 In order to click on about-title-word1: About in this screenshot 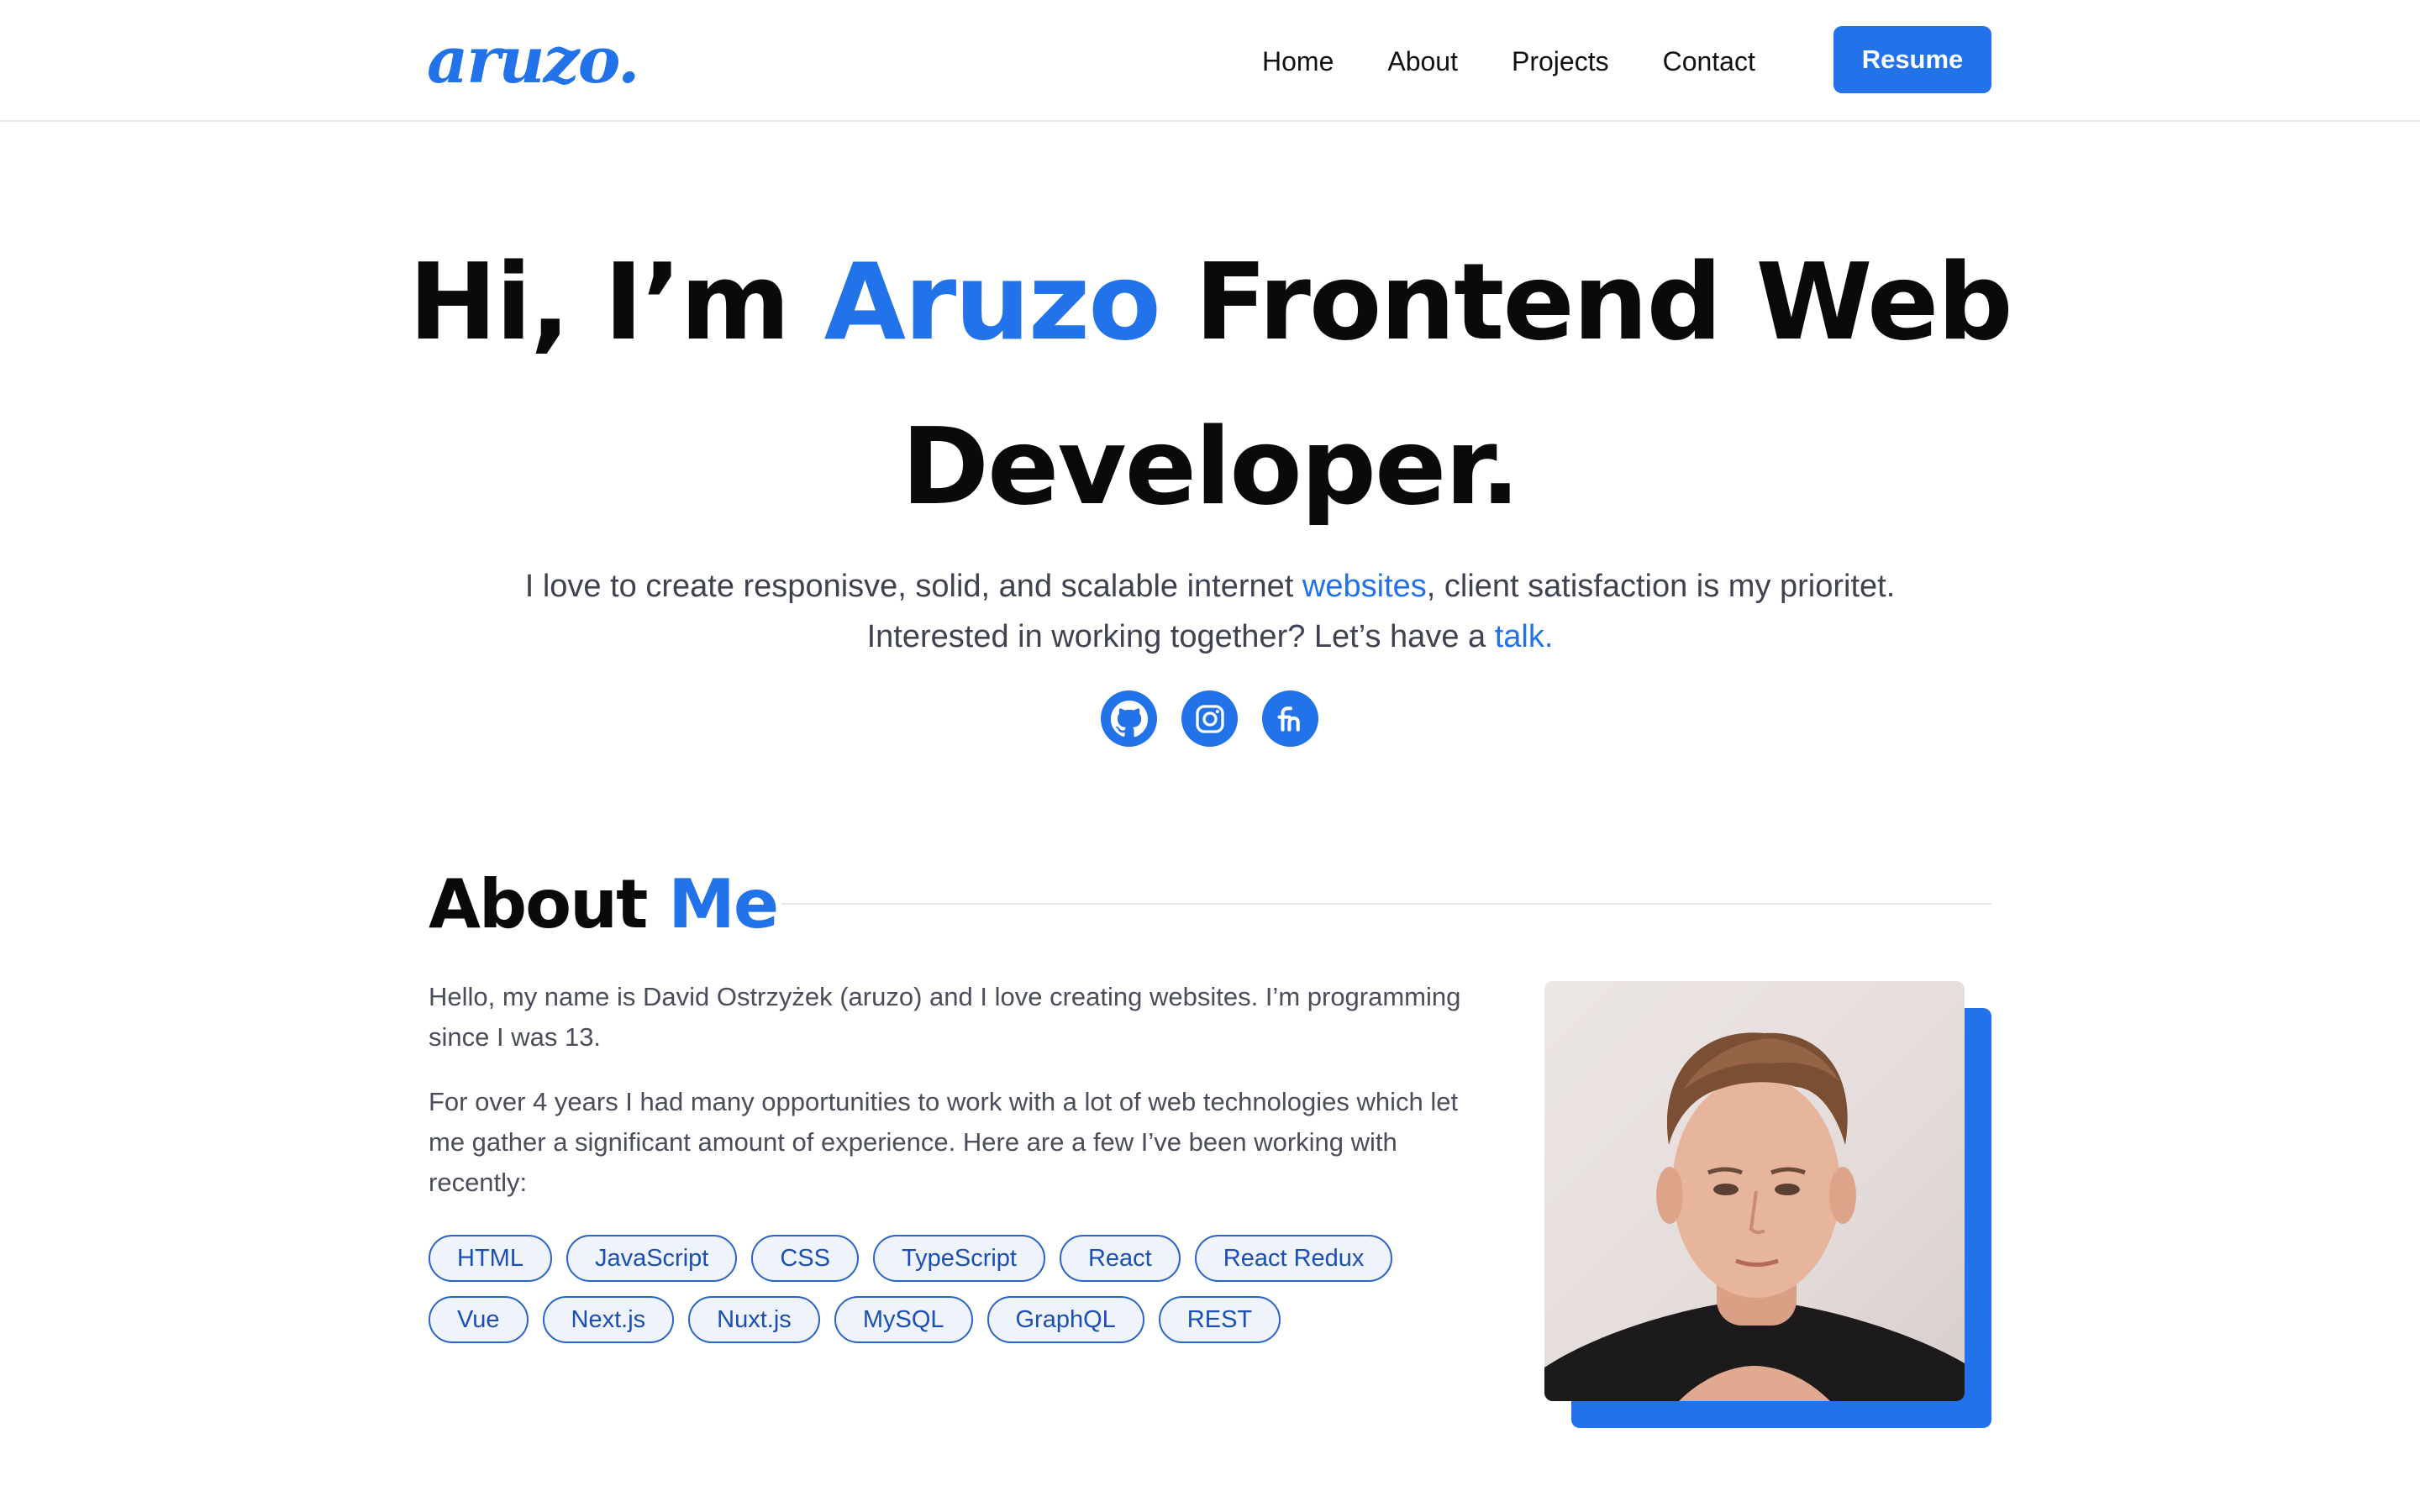, I will do `click(538, 904)`.